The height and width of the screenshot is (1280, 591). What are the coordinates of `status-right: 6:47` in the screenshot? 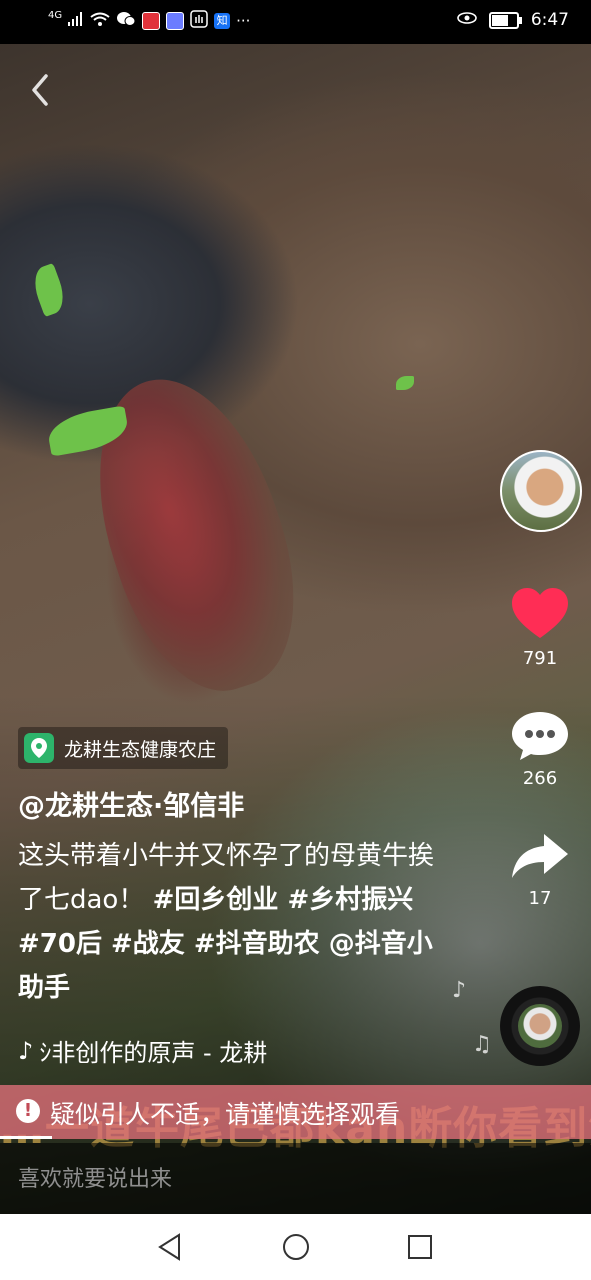 It's located at (513, 20).